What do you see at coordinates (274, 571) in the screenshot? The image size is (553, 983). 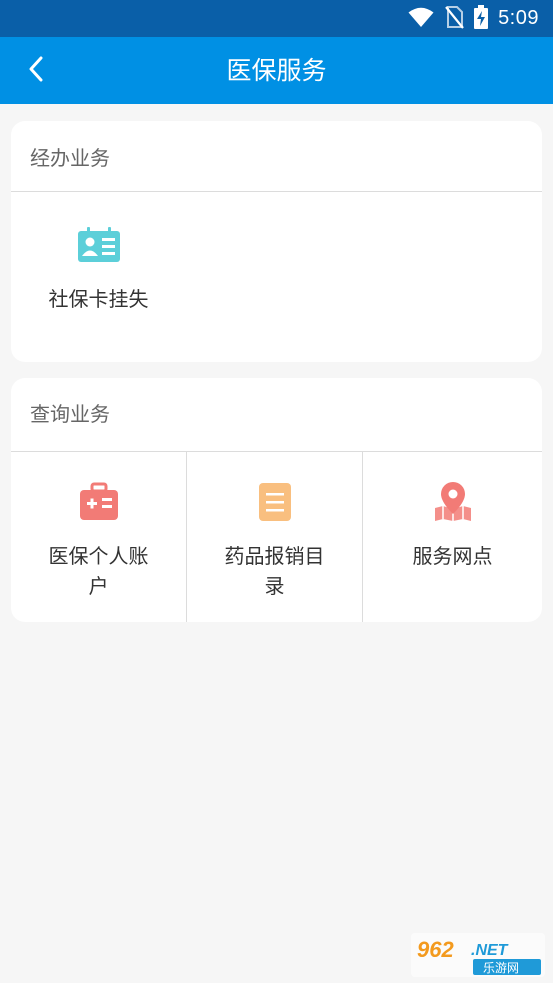 I see `service-label: 药品报销目录` at bounding box center [274, 571].